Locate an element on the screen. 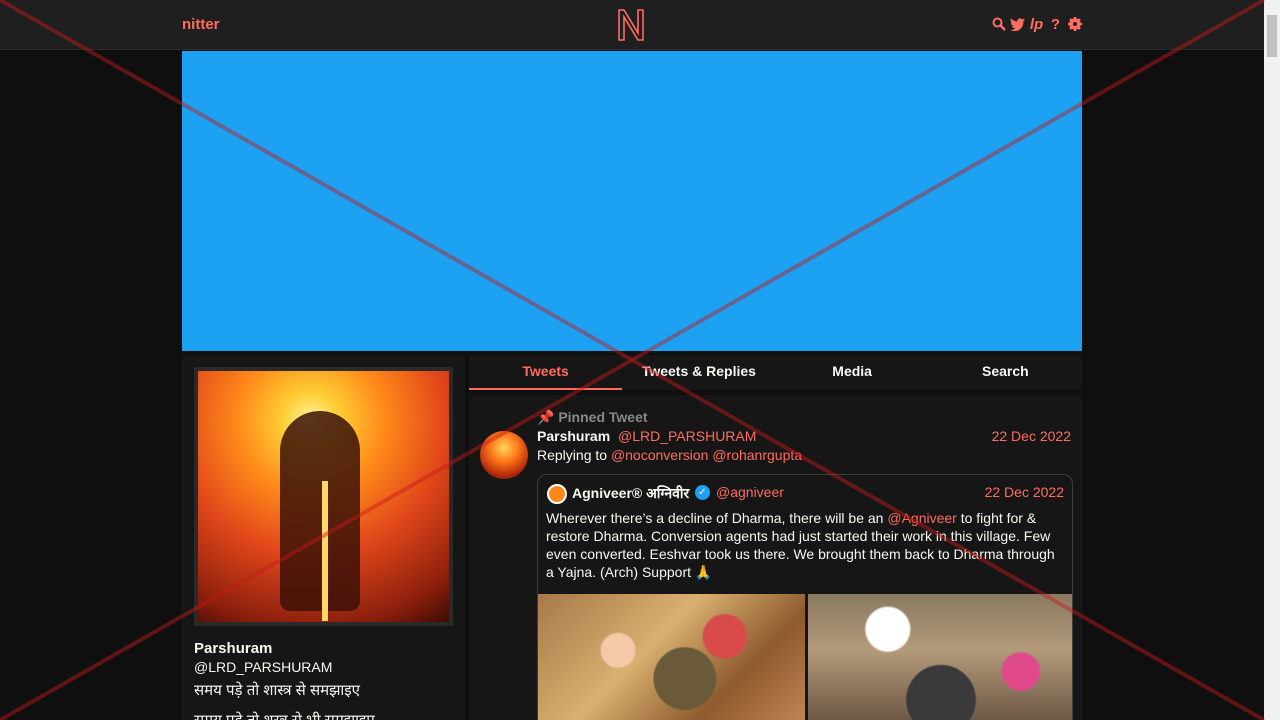  tweet-date: 22 Dec 2022 is located at coordinates (1031, 436).